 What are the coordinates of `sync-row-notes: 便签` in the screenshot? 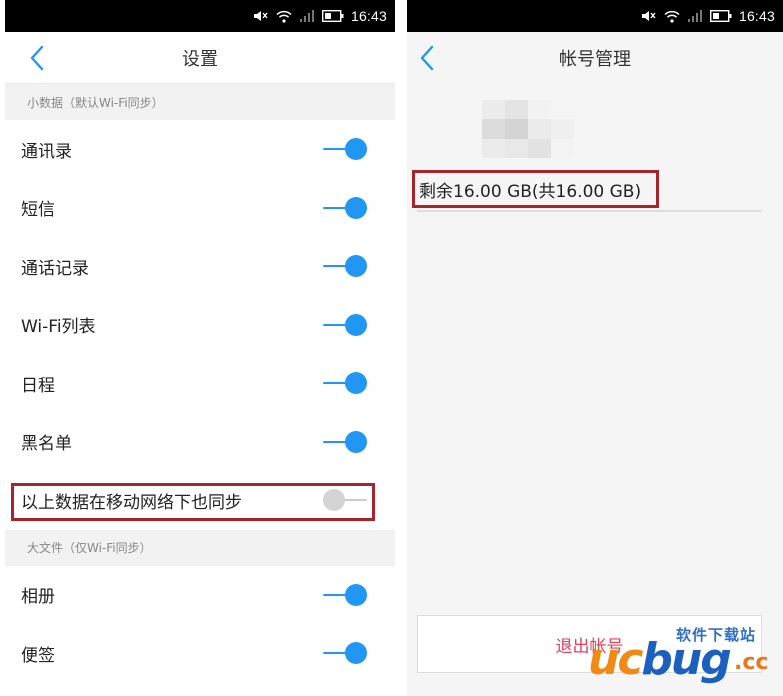 It's located at (200, 653).